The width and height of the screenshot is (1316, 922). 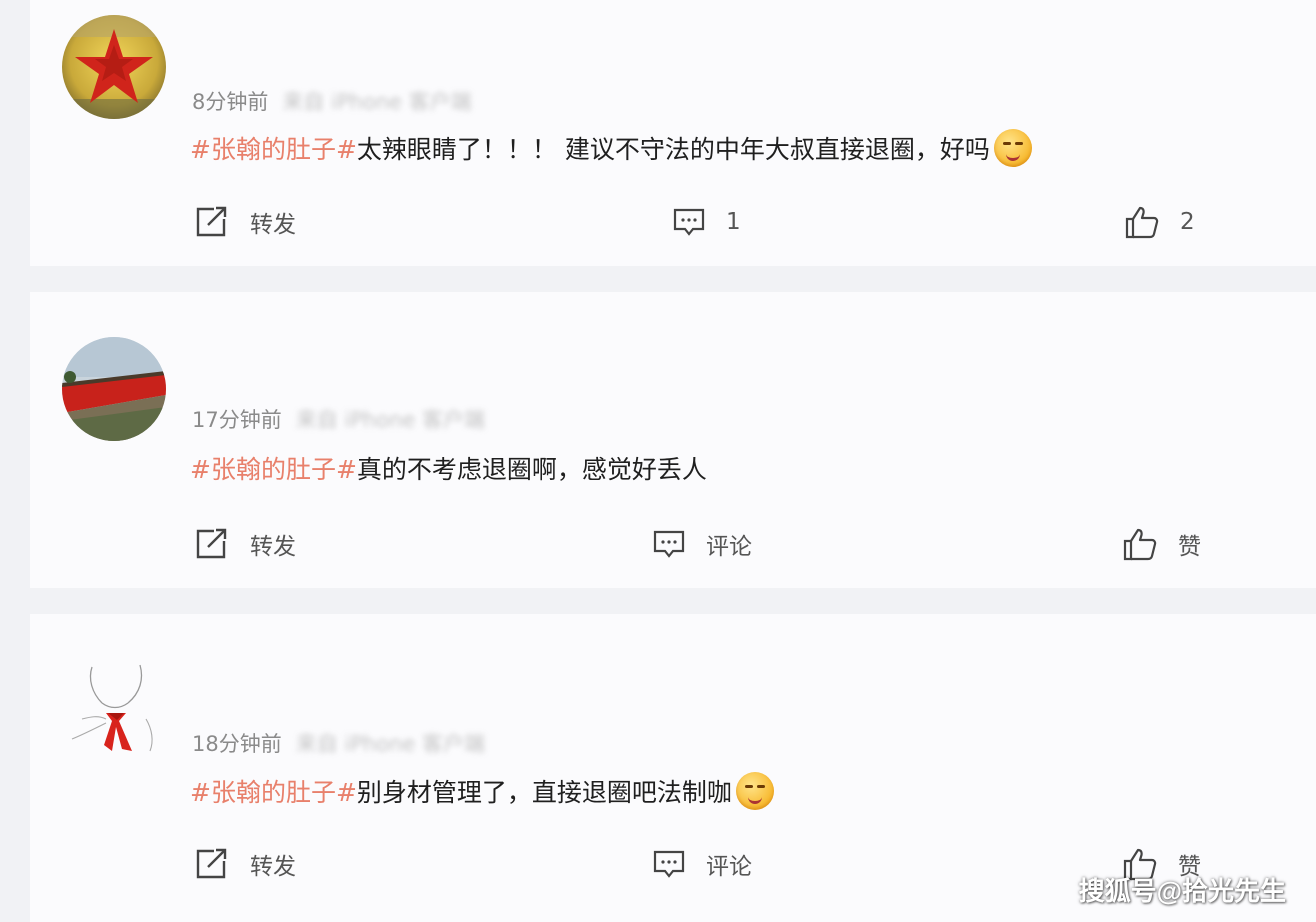 I want to click on comment-time: 17分钟前, so click(x=237, y=420).